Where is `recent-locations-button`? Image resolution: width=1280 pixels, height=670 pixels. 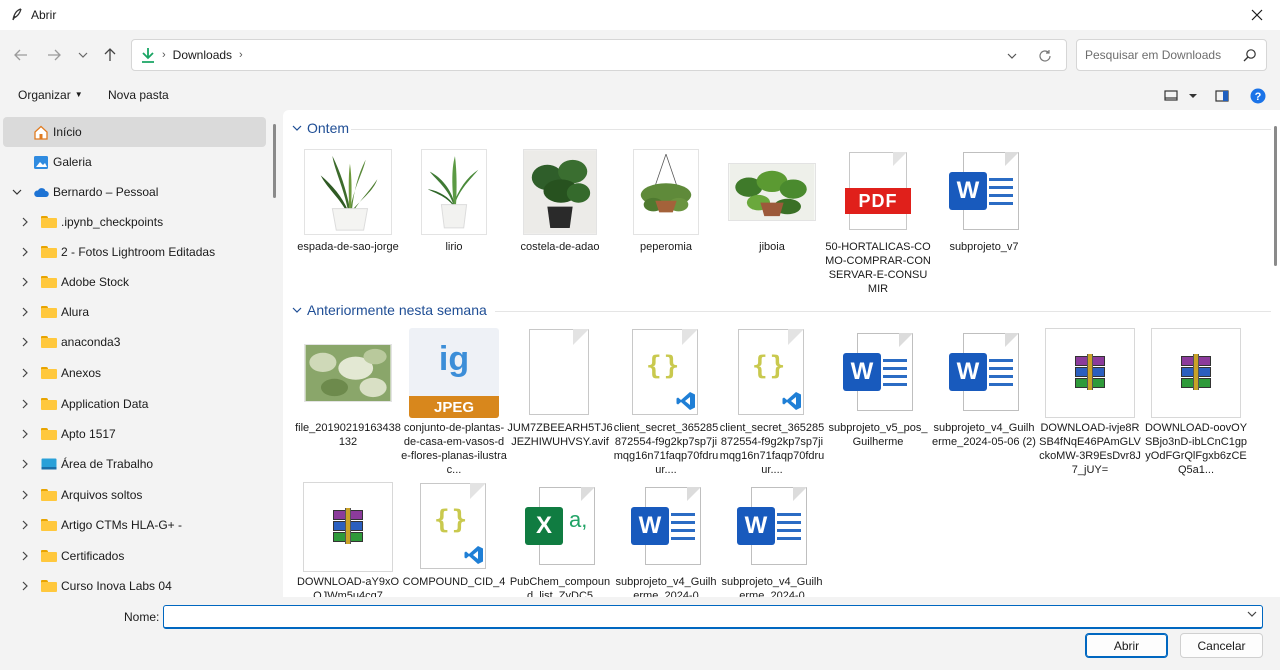
recent-locations-button is located at coordinates (83, 55).